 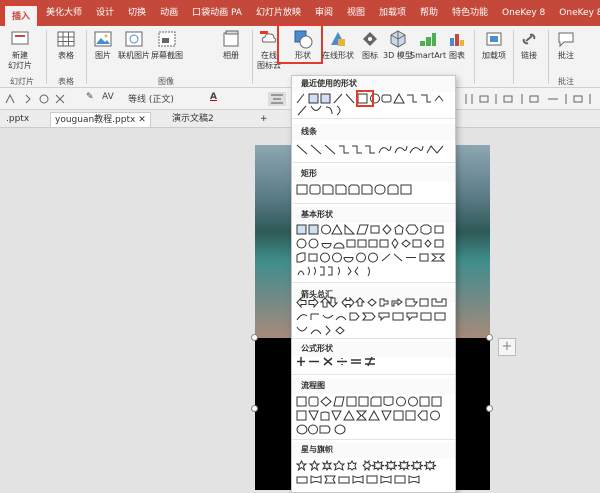 What do you see at coordinates (17, 119) in the screenshot?
I see `doc-tab-1: .pptx` at bounding box center [17, 119].